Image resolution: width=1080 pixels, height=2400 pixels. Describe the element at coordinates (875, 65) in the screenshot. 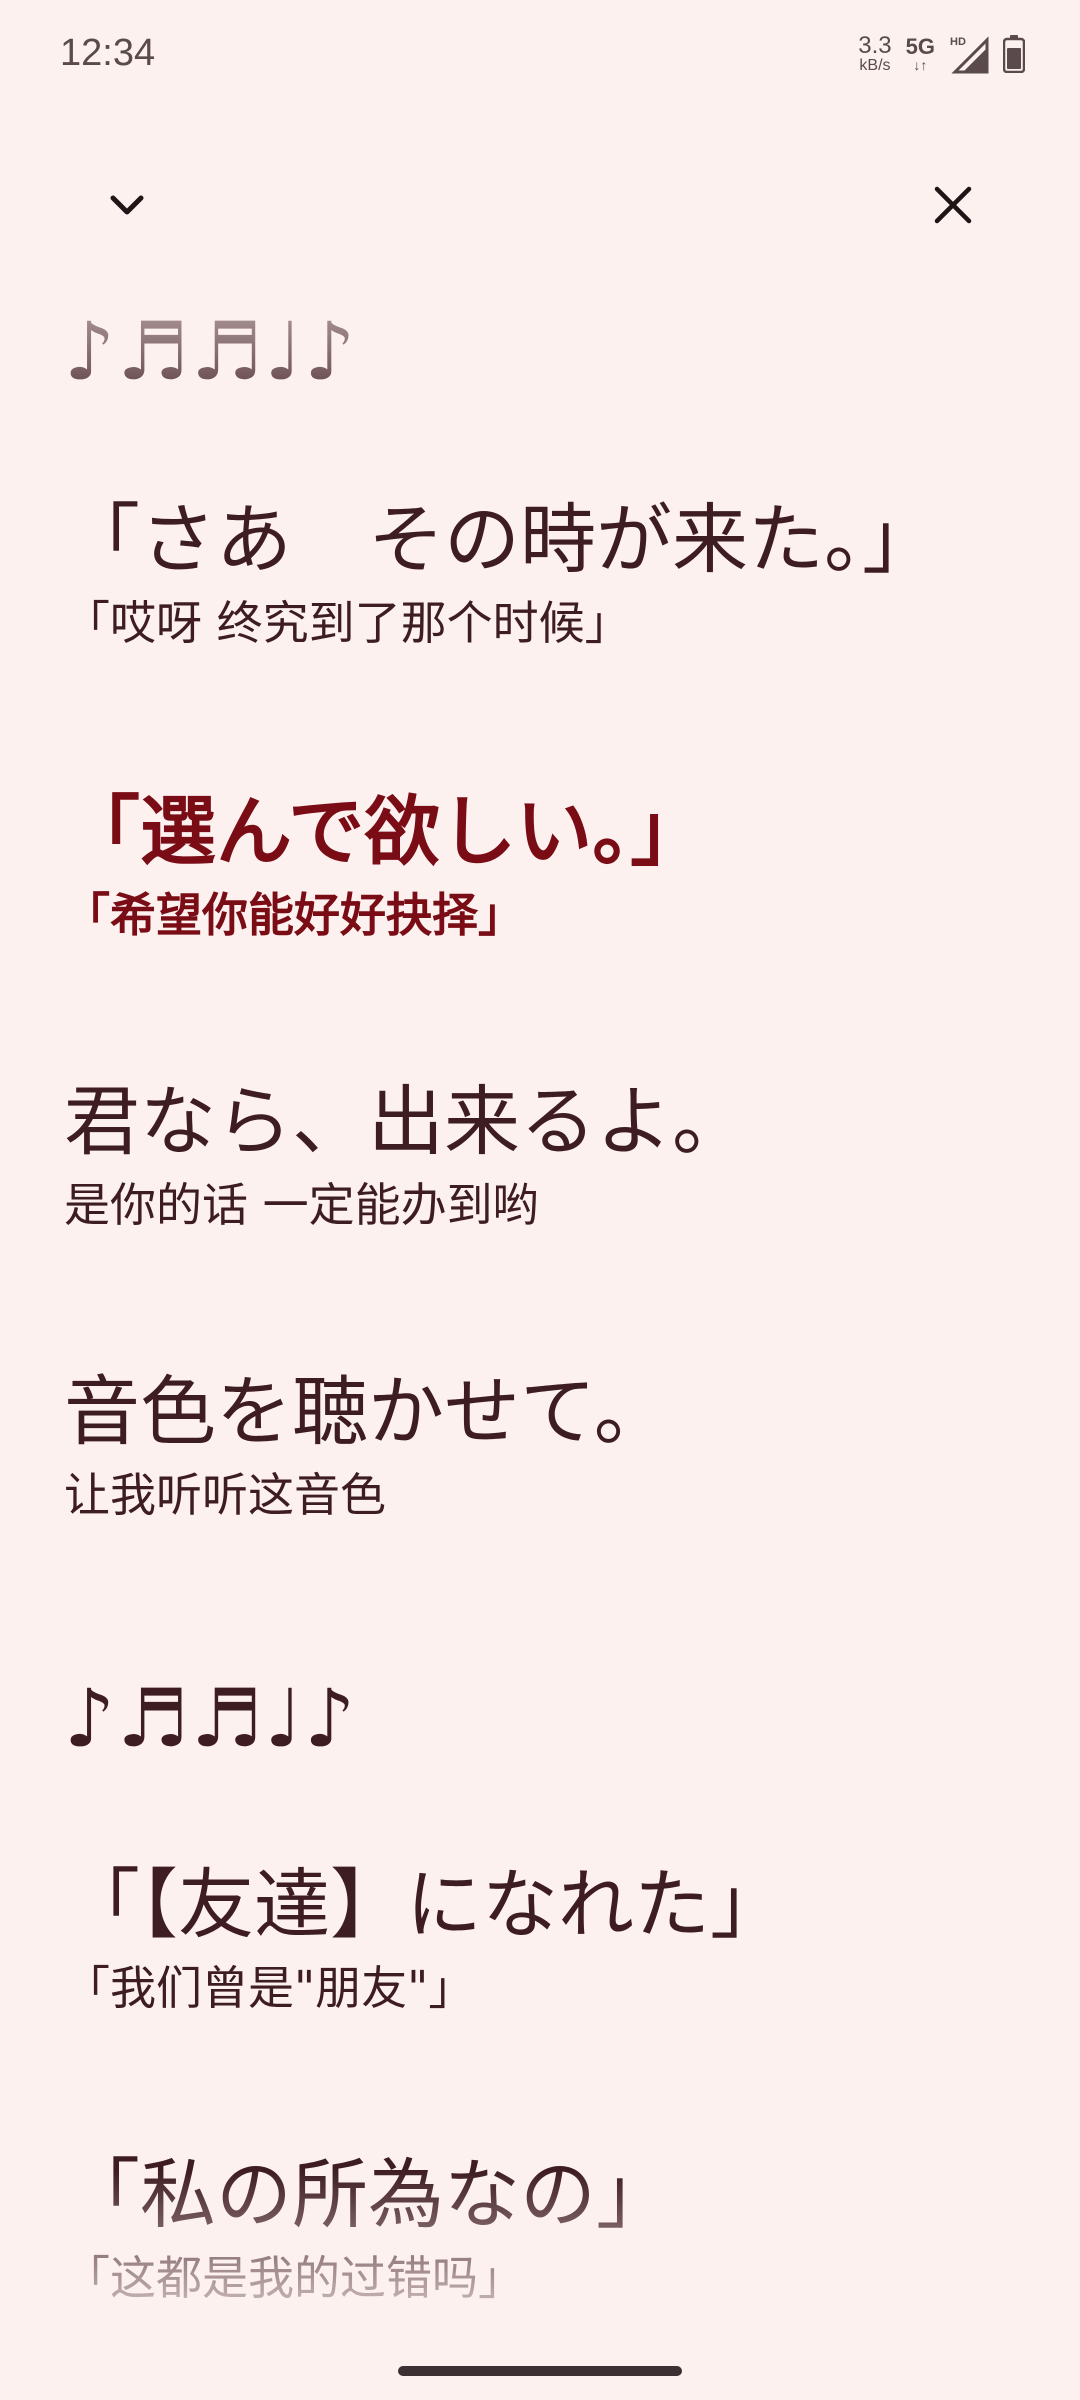

I see `network-speed-unit: kB/s` at that location.